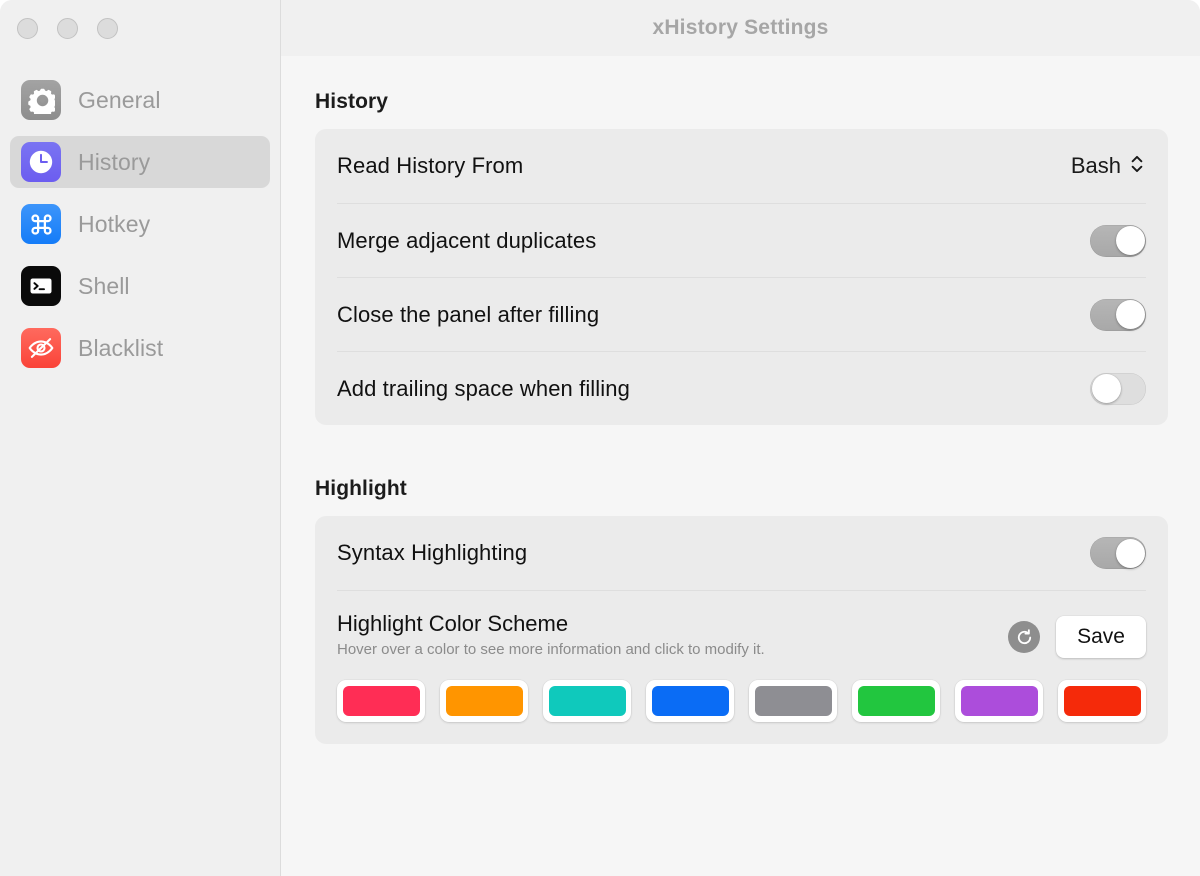  I want to click on row-label: Add trailing space when filling, so click(483, 388).